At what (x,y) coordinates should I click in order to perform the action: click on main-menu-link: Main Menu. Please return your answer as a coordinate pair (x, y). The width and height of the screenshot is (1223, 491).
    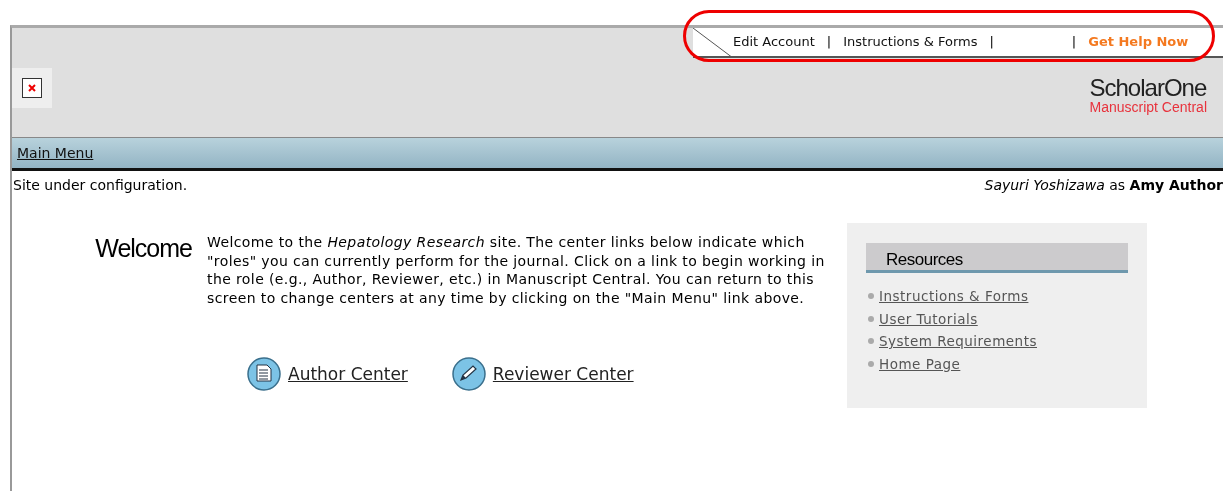
    Looking at the image, I should click on (55, 153).